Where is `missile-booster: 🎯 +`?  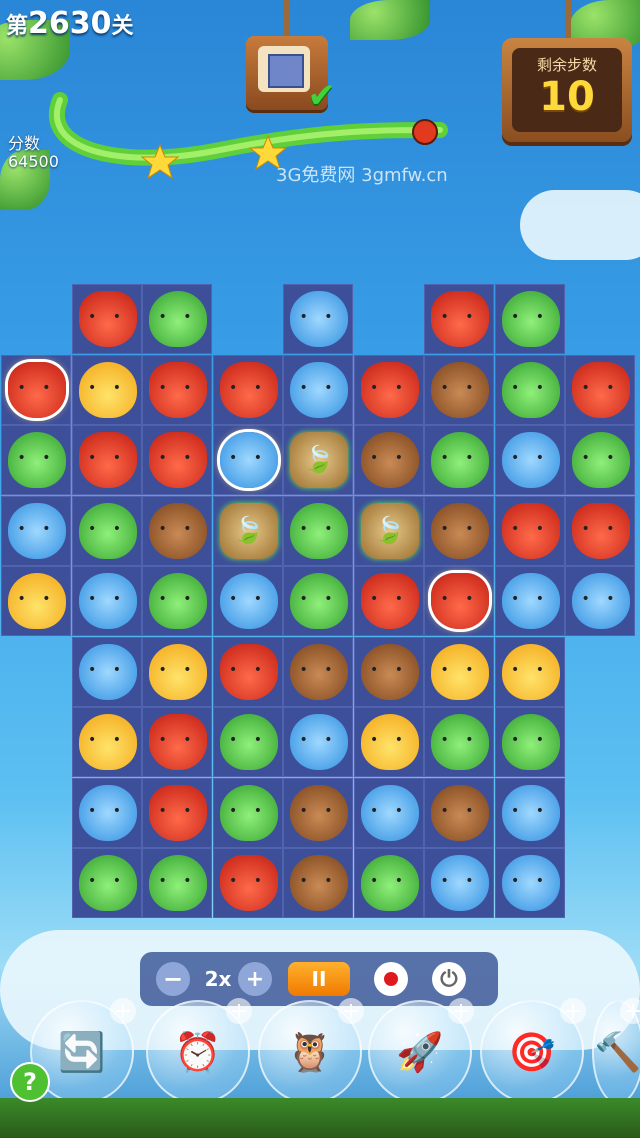
missile-booster: 🎯 + is located at coordinates (533, 1051).